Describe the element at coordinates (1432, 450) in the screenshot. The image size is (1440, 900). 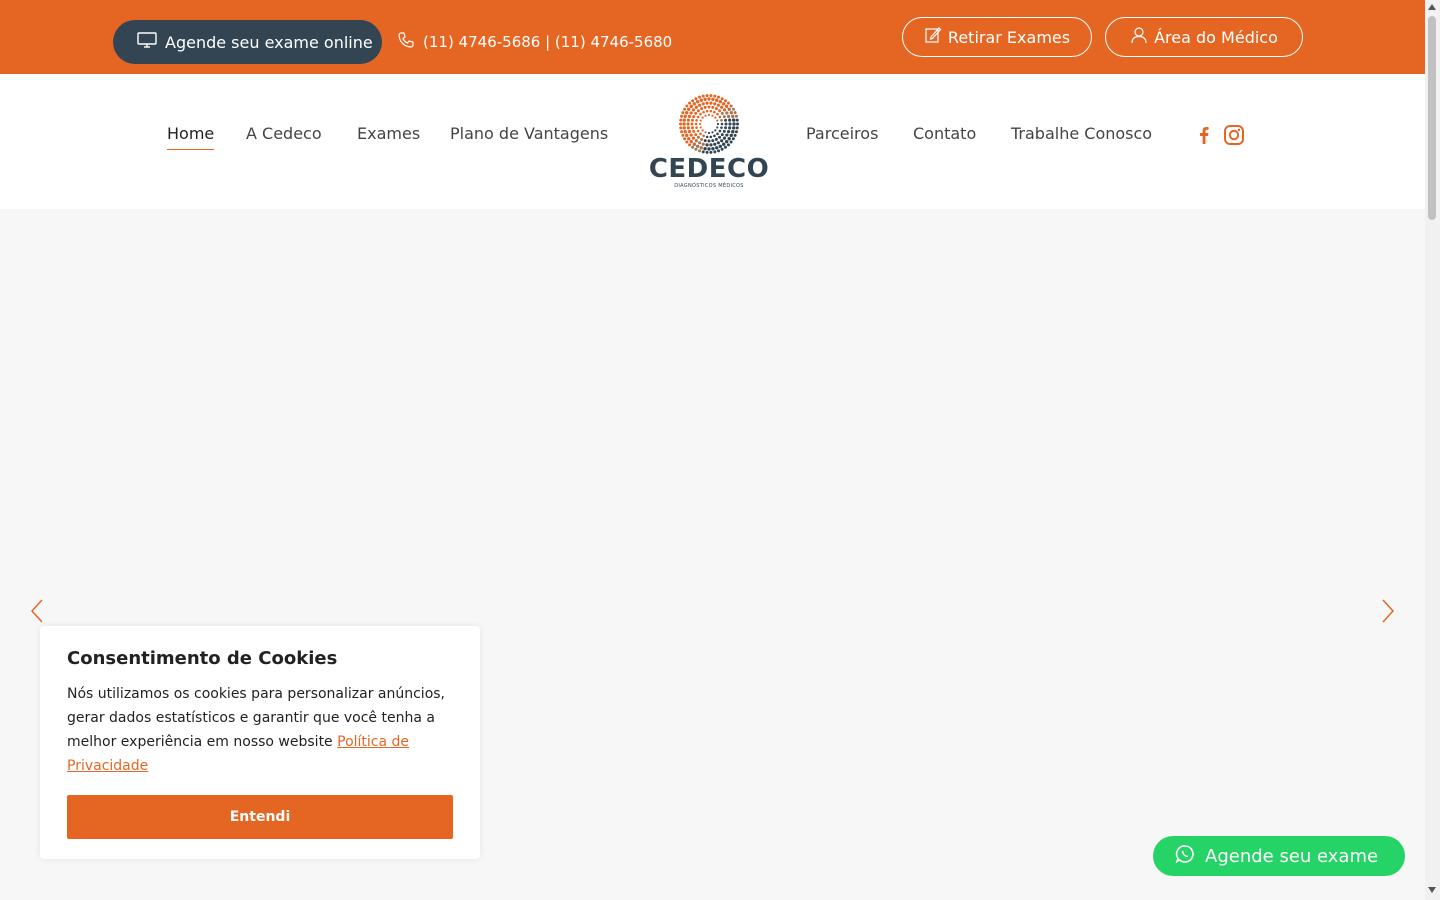
I see `page-scrollbar` at that location.